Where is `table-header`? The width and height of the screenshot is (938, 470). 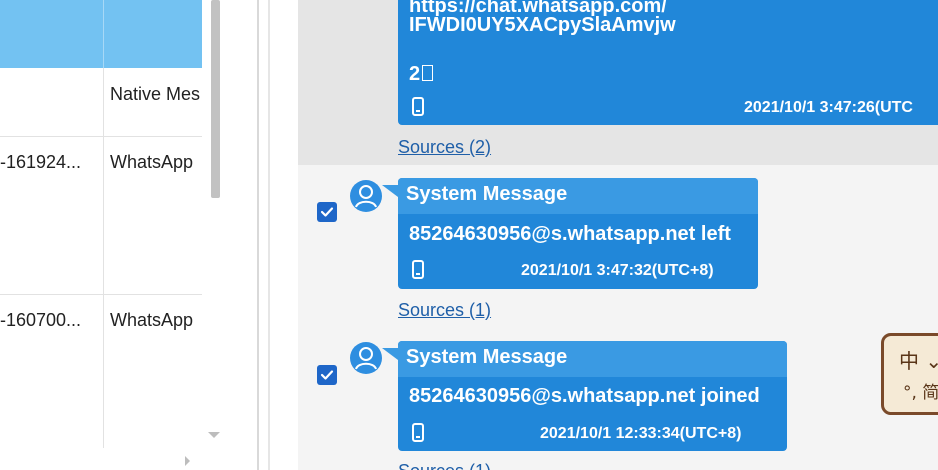
table-header is located at coordinates (101, 34).